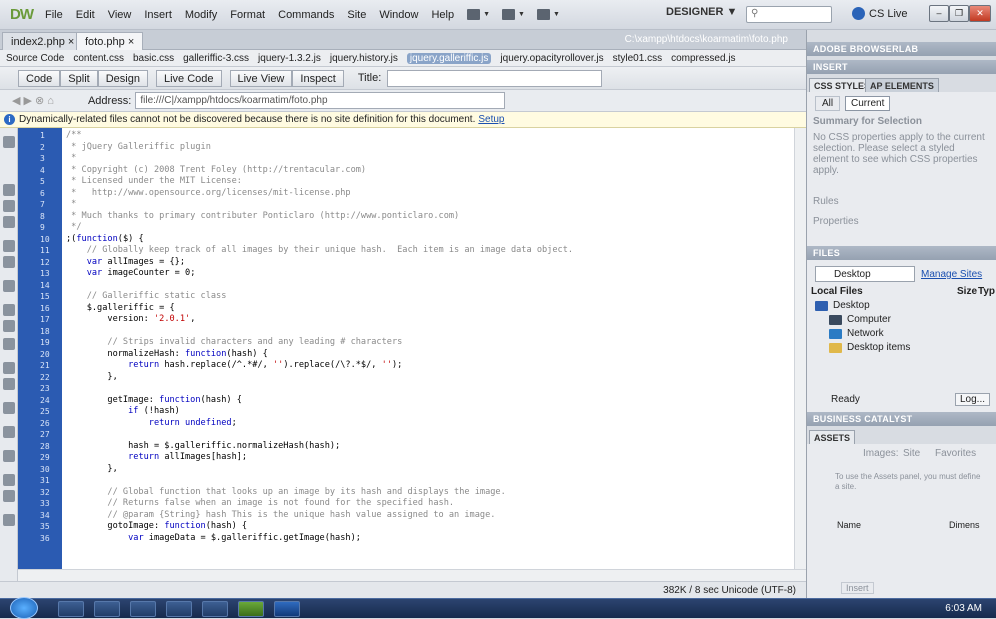  I want to click on site-radio: Site, so click(911, 453).